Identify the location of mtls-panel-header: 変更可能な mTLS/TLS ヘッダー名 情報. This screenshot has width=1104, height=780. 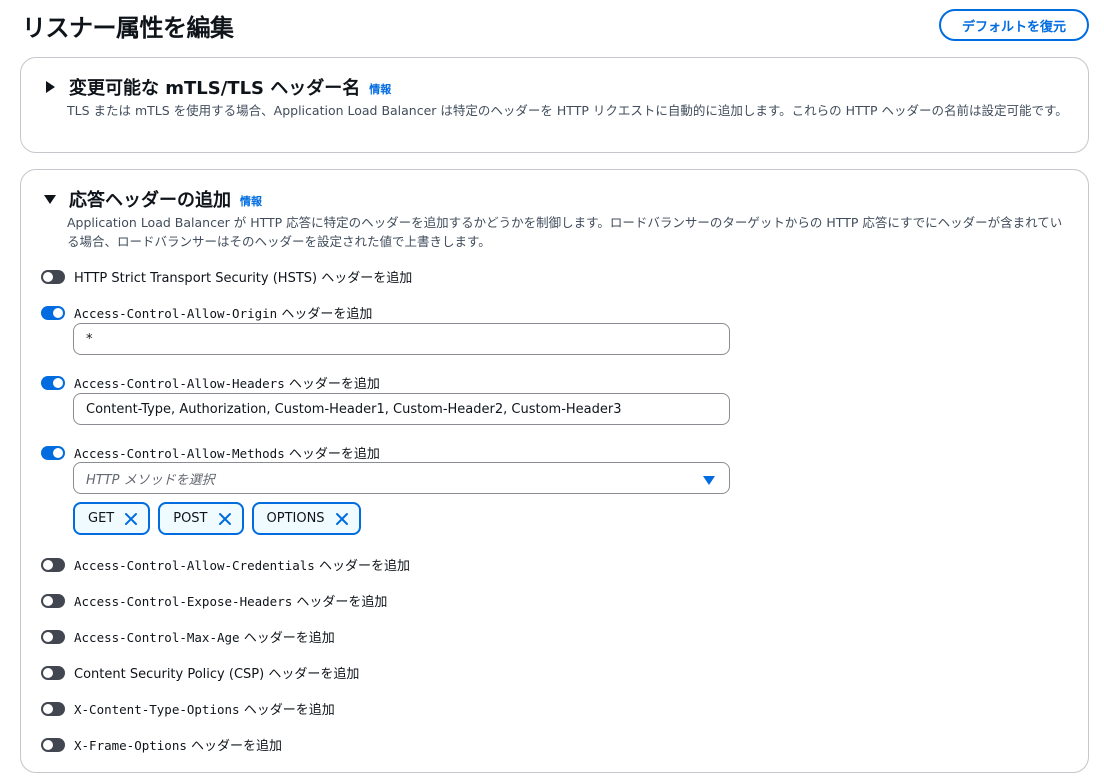
(217, 87).